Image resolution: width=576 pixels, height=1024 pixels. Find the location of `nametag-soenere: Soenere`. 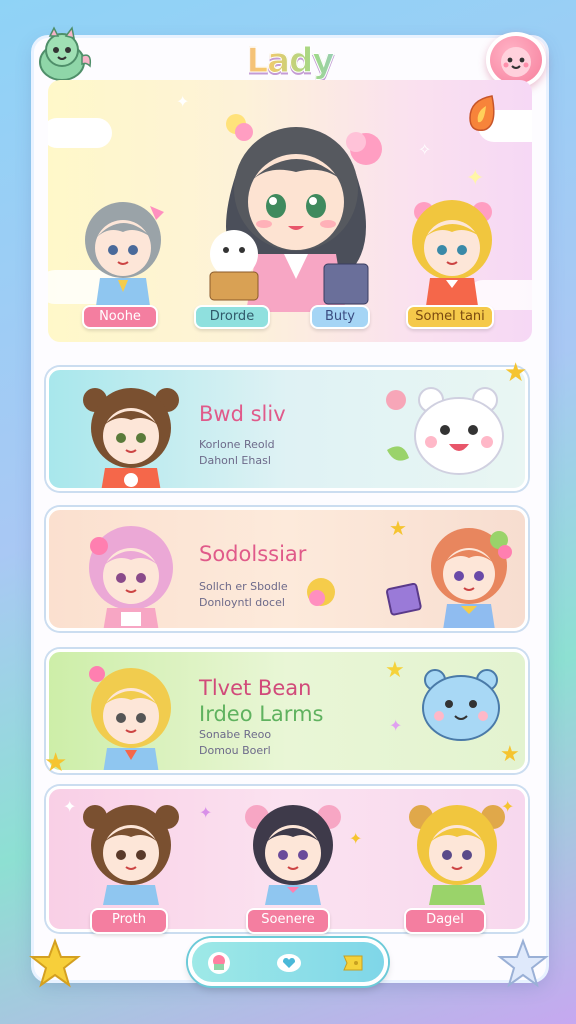

nametag-soenere: Soenere is located at coordinates (288, 921).